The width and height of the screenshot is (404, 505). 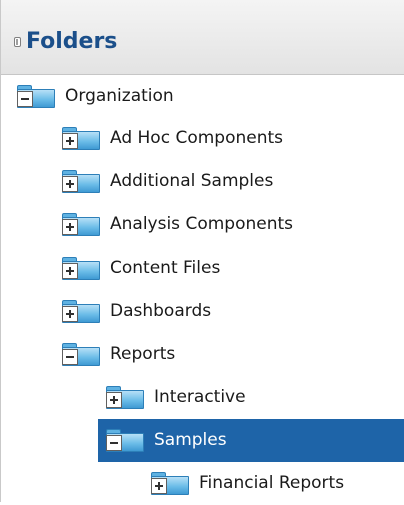 I want to click on tree-node-financial-reports: Financial Reports, so click(x=277, y=483).